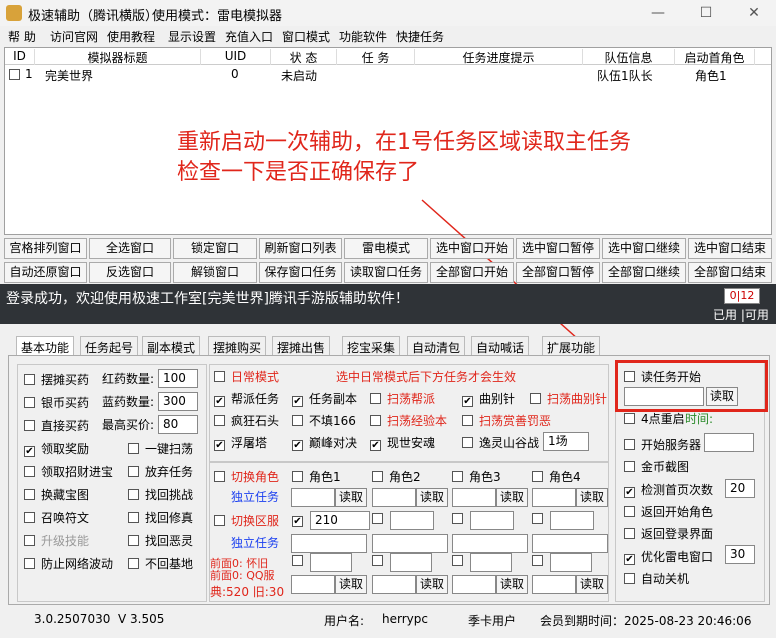 Image resolution: width=776 pixels, height=638 pixels. I want to click on btn-row1-7: 选中窗口继续, so click(644, 248).